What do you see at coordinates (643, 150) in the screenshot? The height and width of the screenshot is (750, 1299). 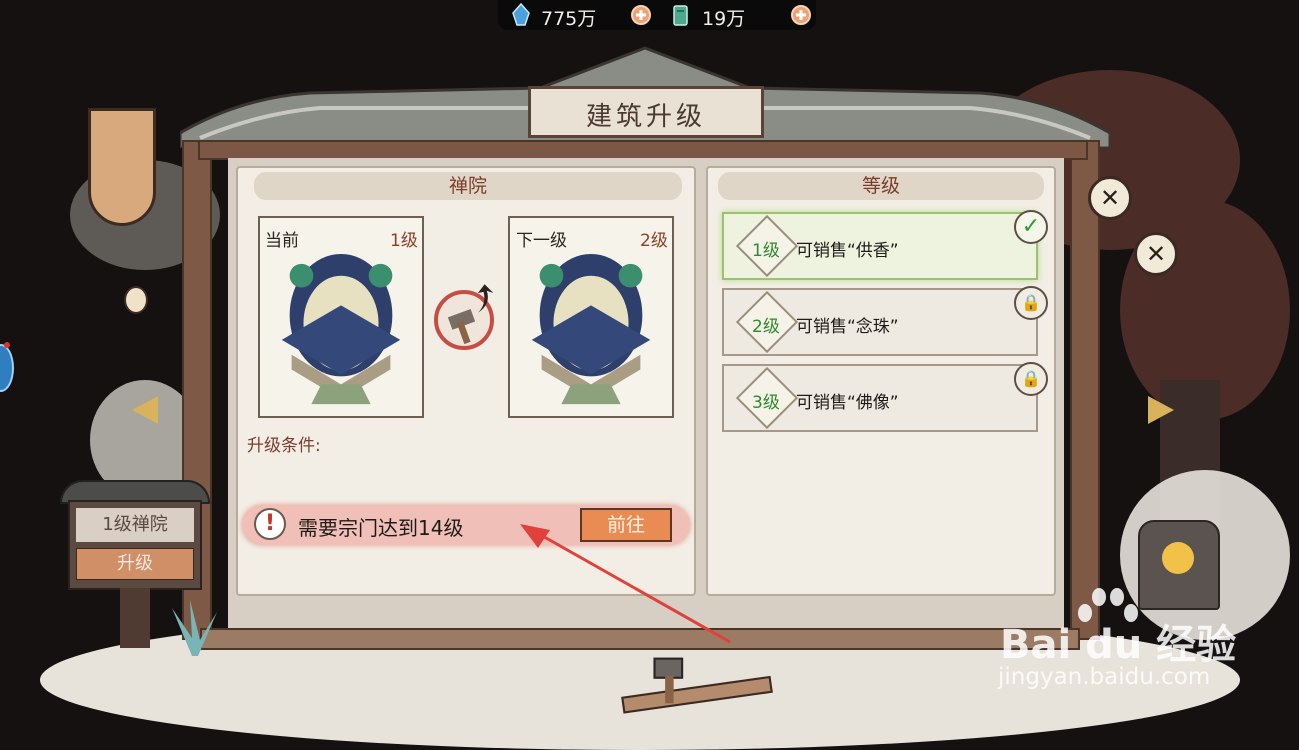 I see `top-beam` at bounding box center [643, 150].